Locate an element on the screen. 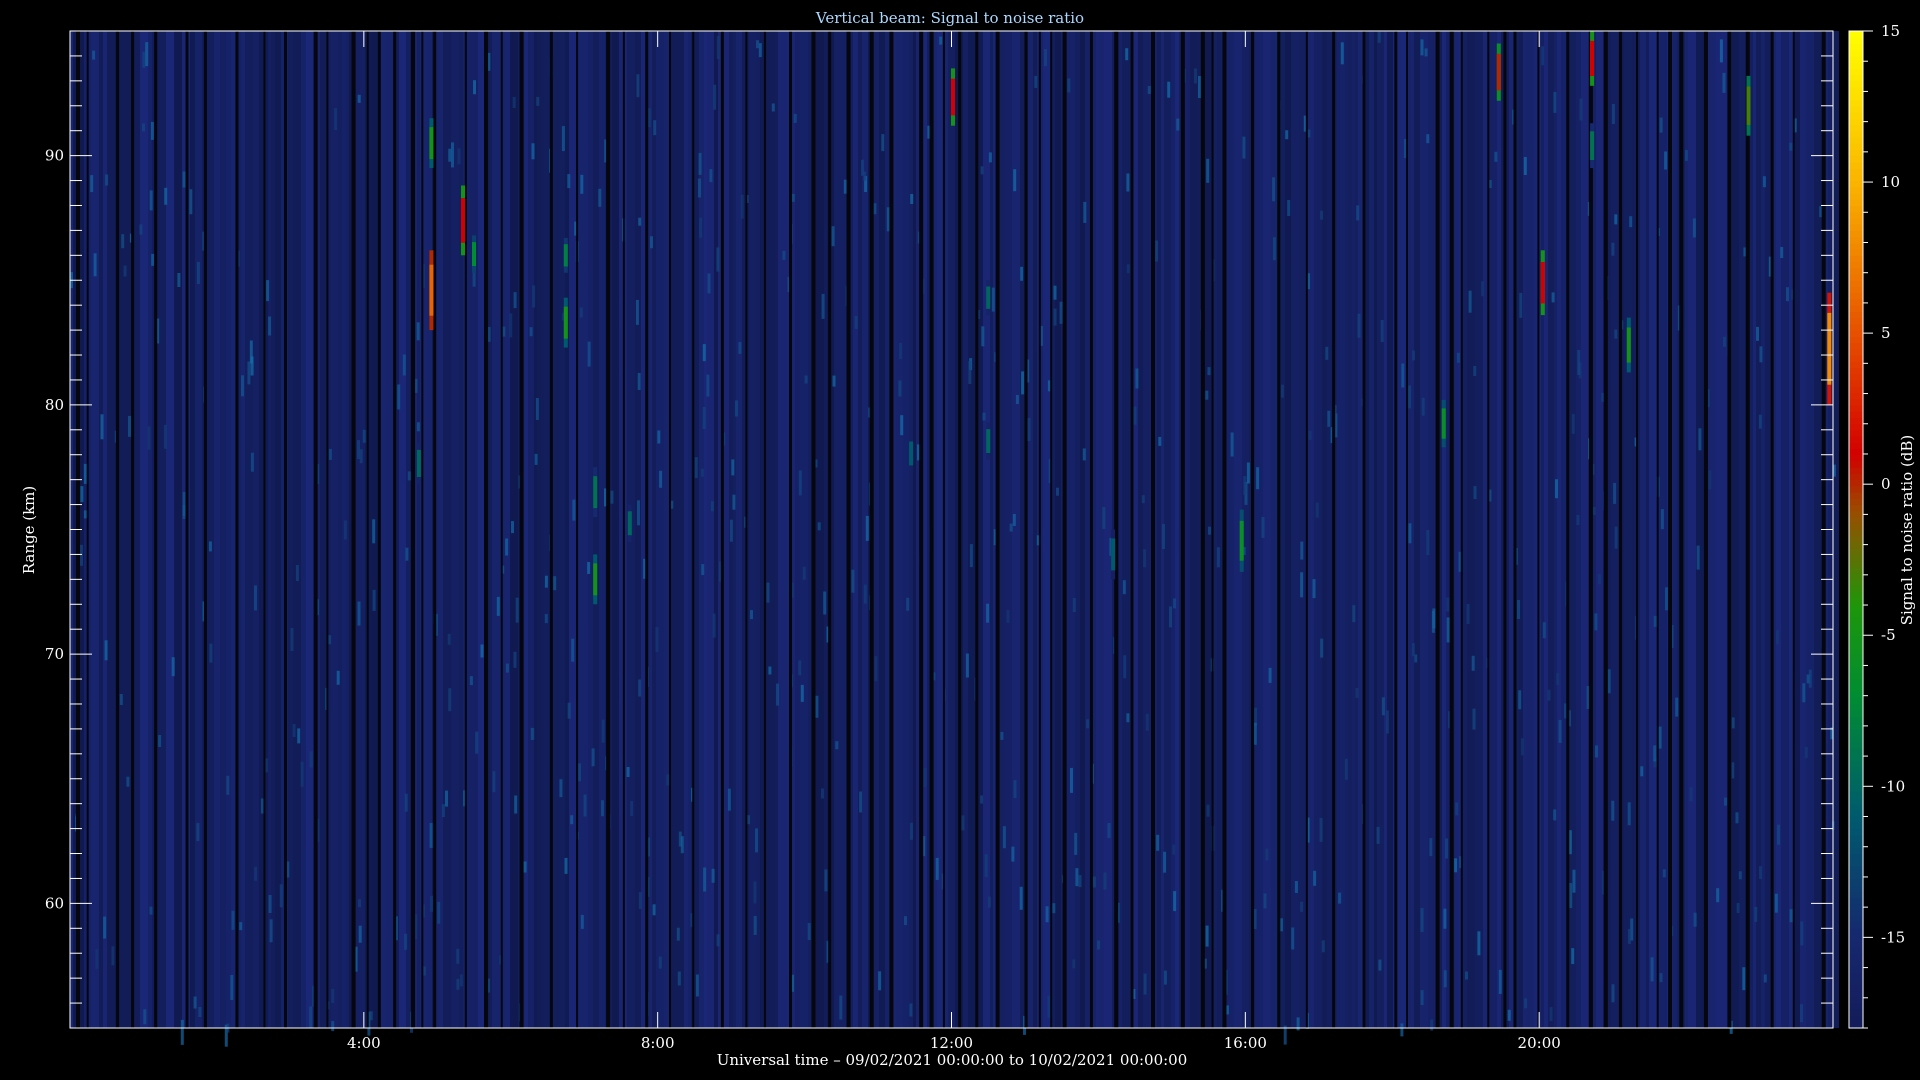  x-tick-label: 8:00 is located at coordinates (658, 1043).